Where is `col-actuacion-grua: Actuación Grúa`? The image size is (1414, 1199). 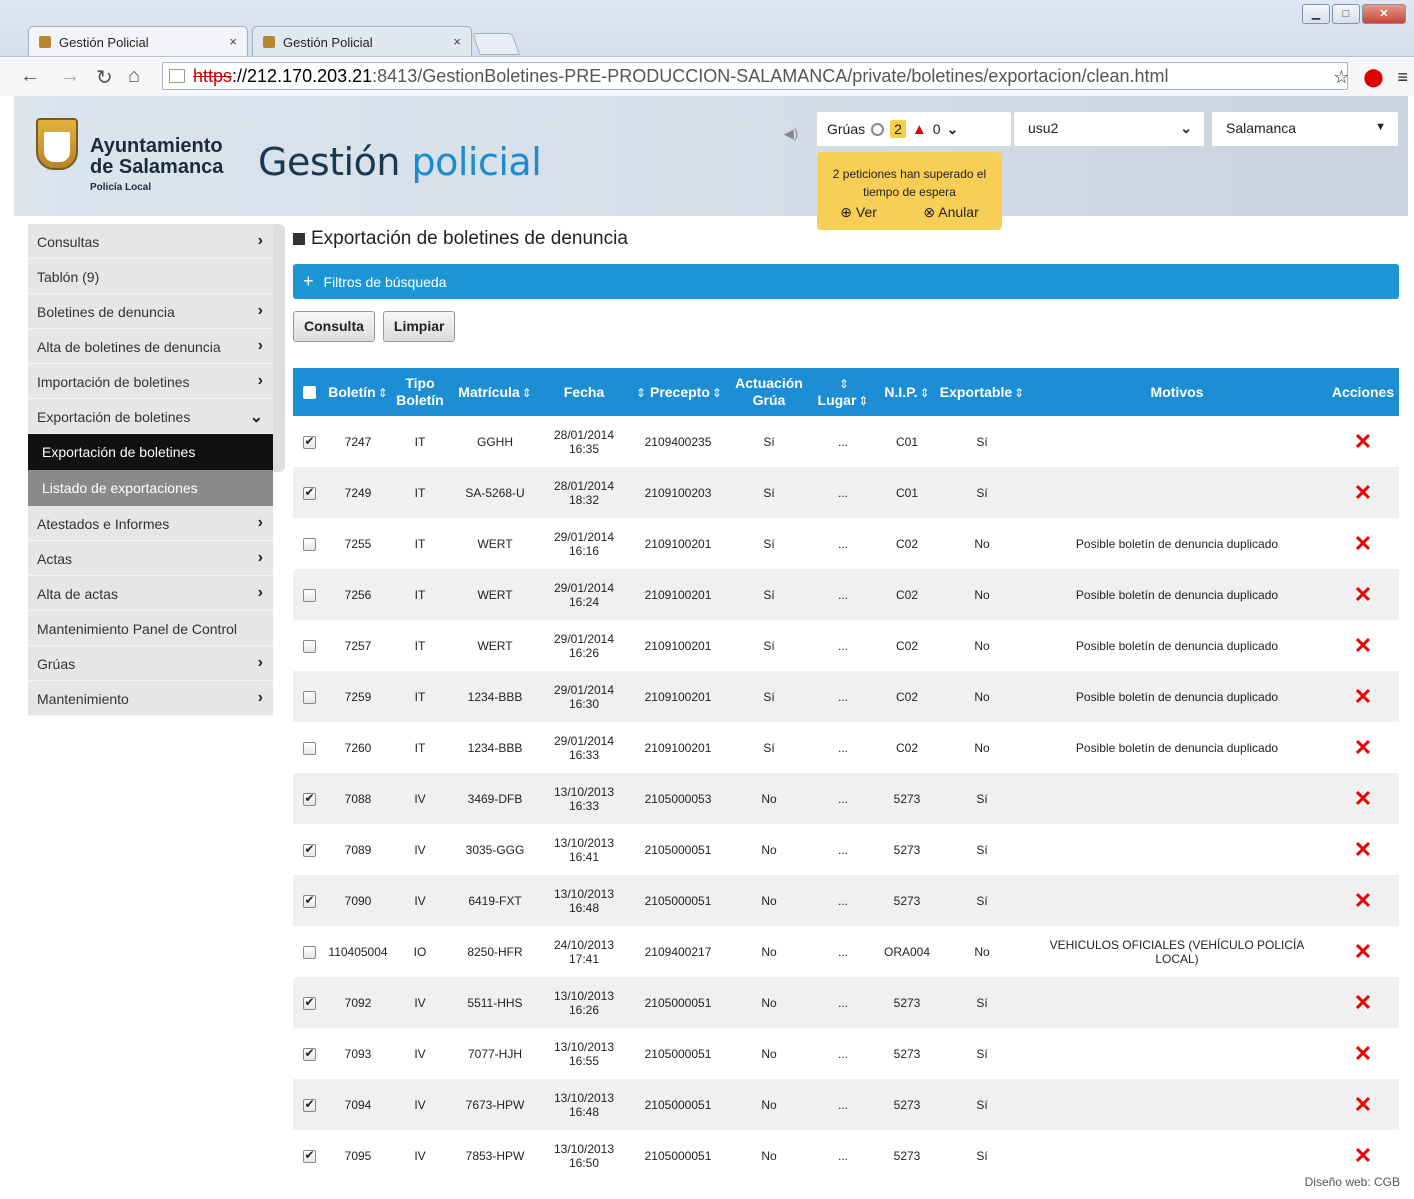
col-actuacion-grua: Actuación Grúa is located at coordinates (769, 392).